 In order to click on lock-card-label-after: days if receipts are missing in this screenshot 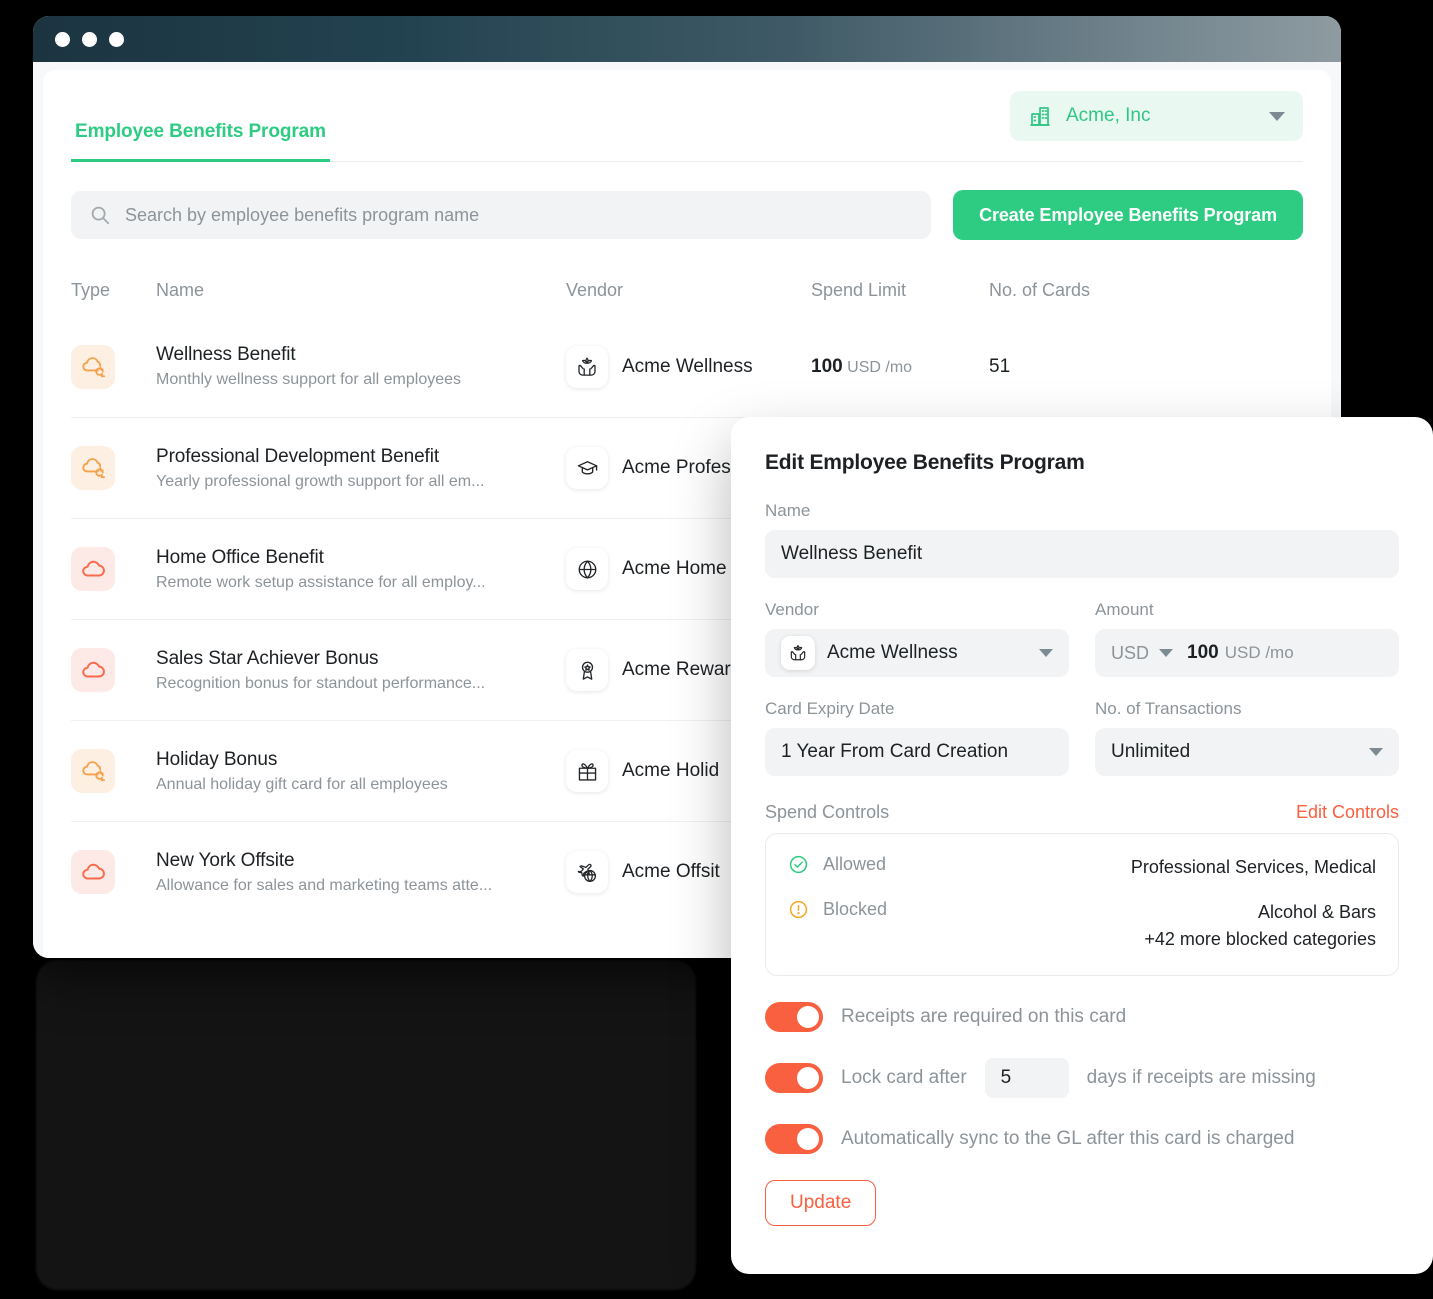, I will do `click(1201, 1077)`.